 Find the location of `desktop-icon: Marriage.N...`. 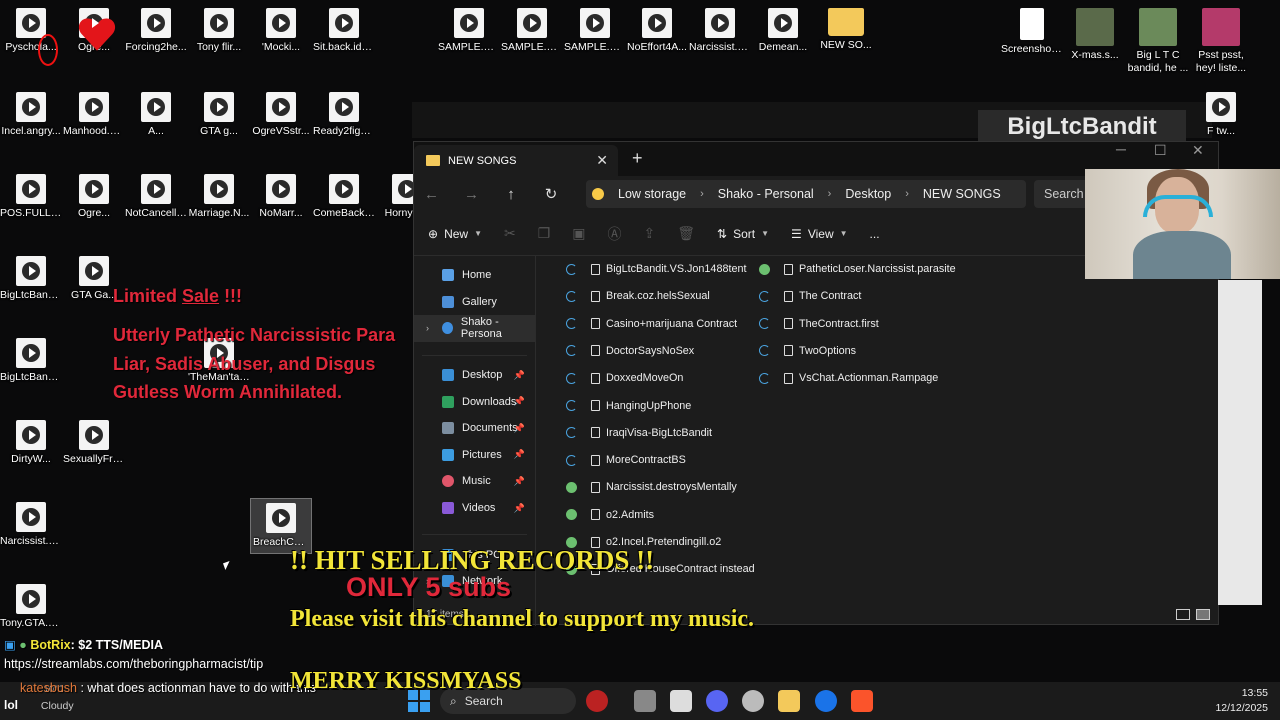

desktop-icon: Marriage.N... is located at coordinates (219, 197).